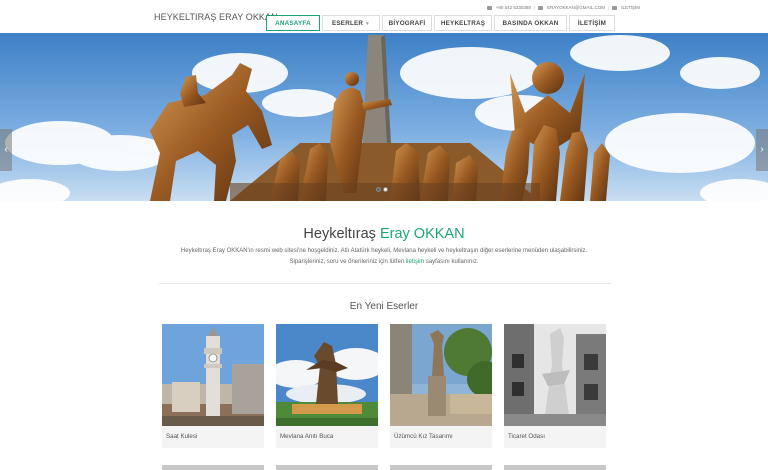  I want to click on phone-number: +90 542 5230388, so click(513, 7).